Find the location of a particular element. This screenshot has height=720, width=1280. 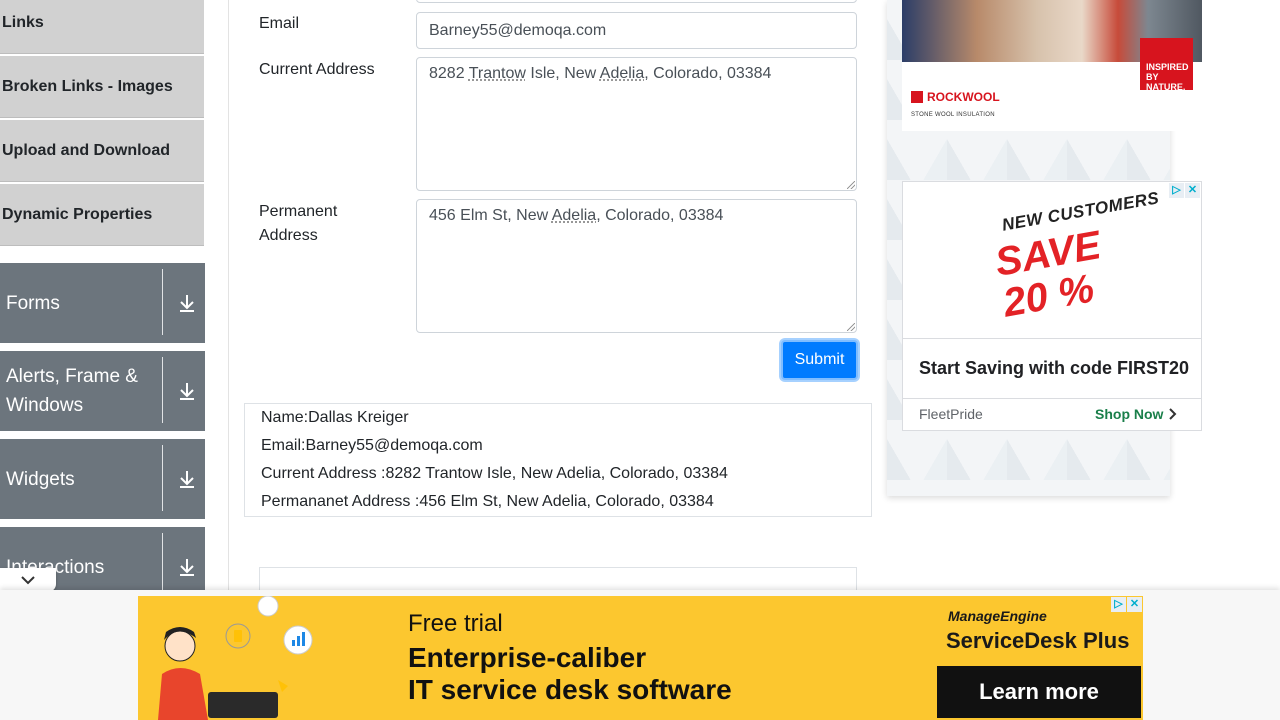

banner-line-3: IT service desk software is located at coordinates (570, 689).